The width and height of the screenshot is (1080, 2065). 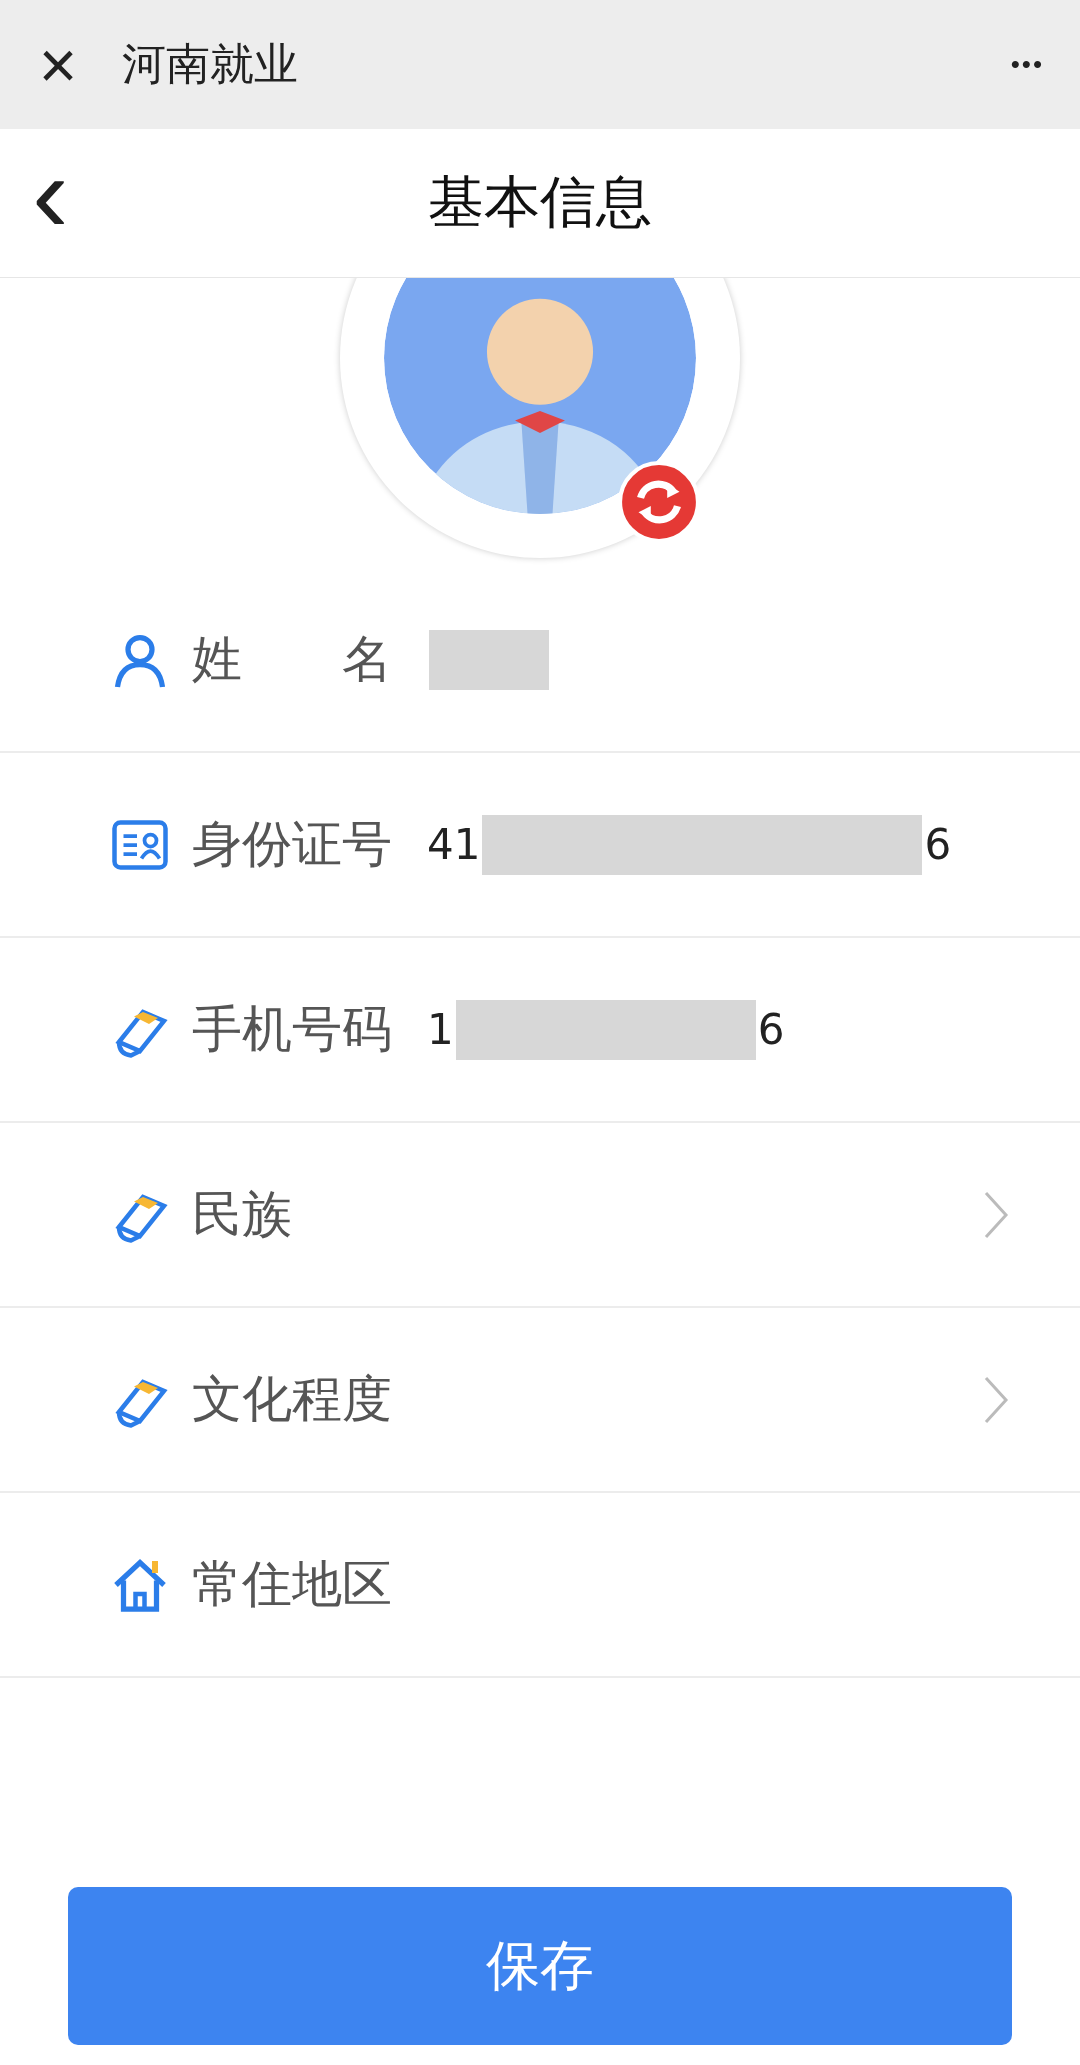 What do you see at coordinates (454, 844) in the screenshot?
I see `field-value: 41` at bounding box center [454, 844].